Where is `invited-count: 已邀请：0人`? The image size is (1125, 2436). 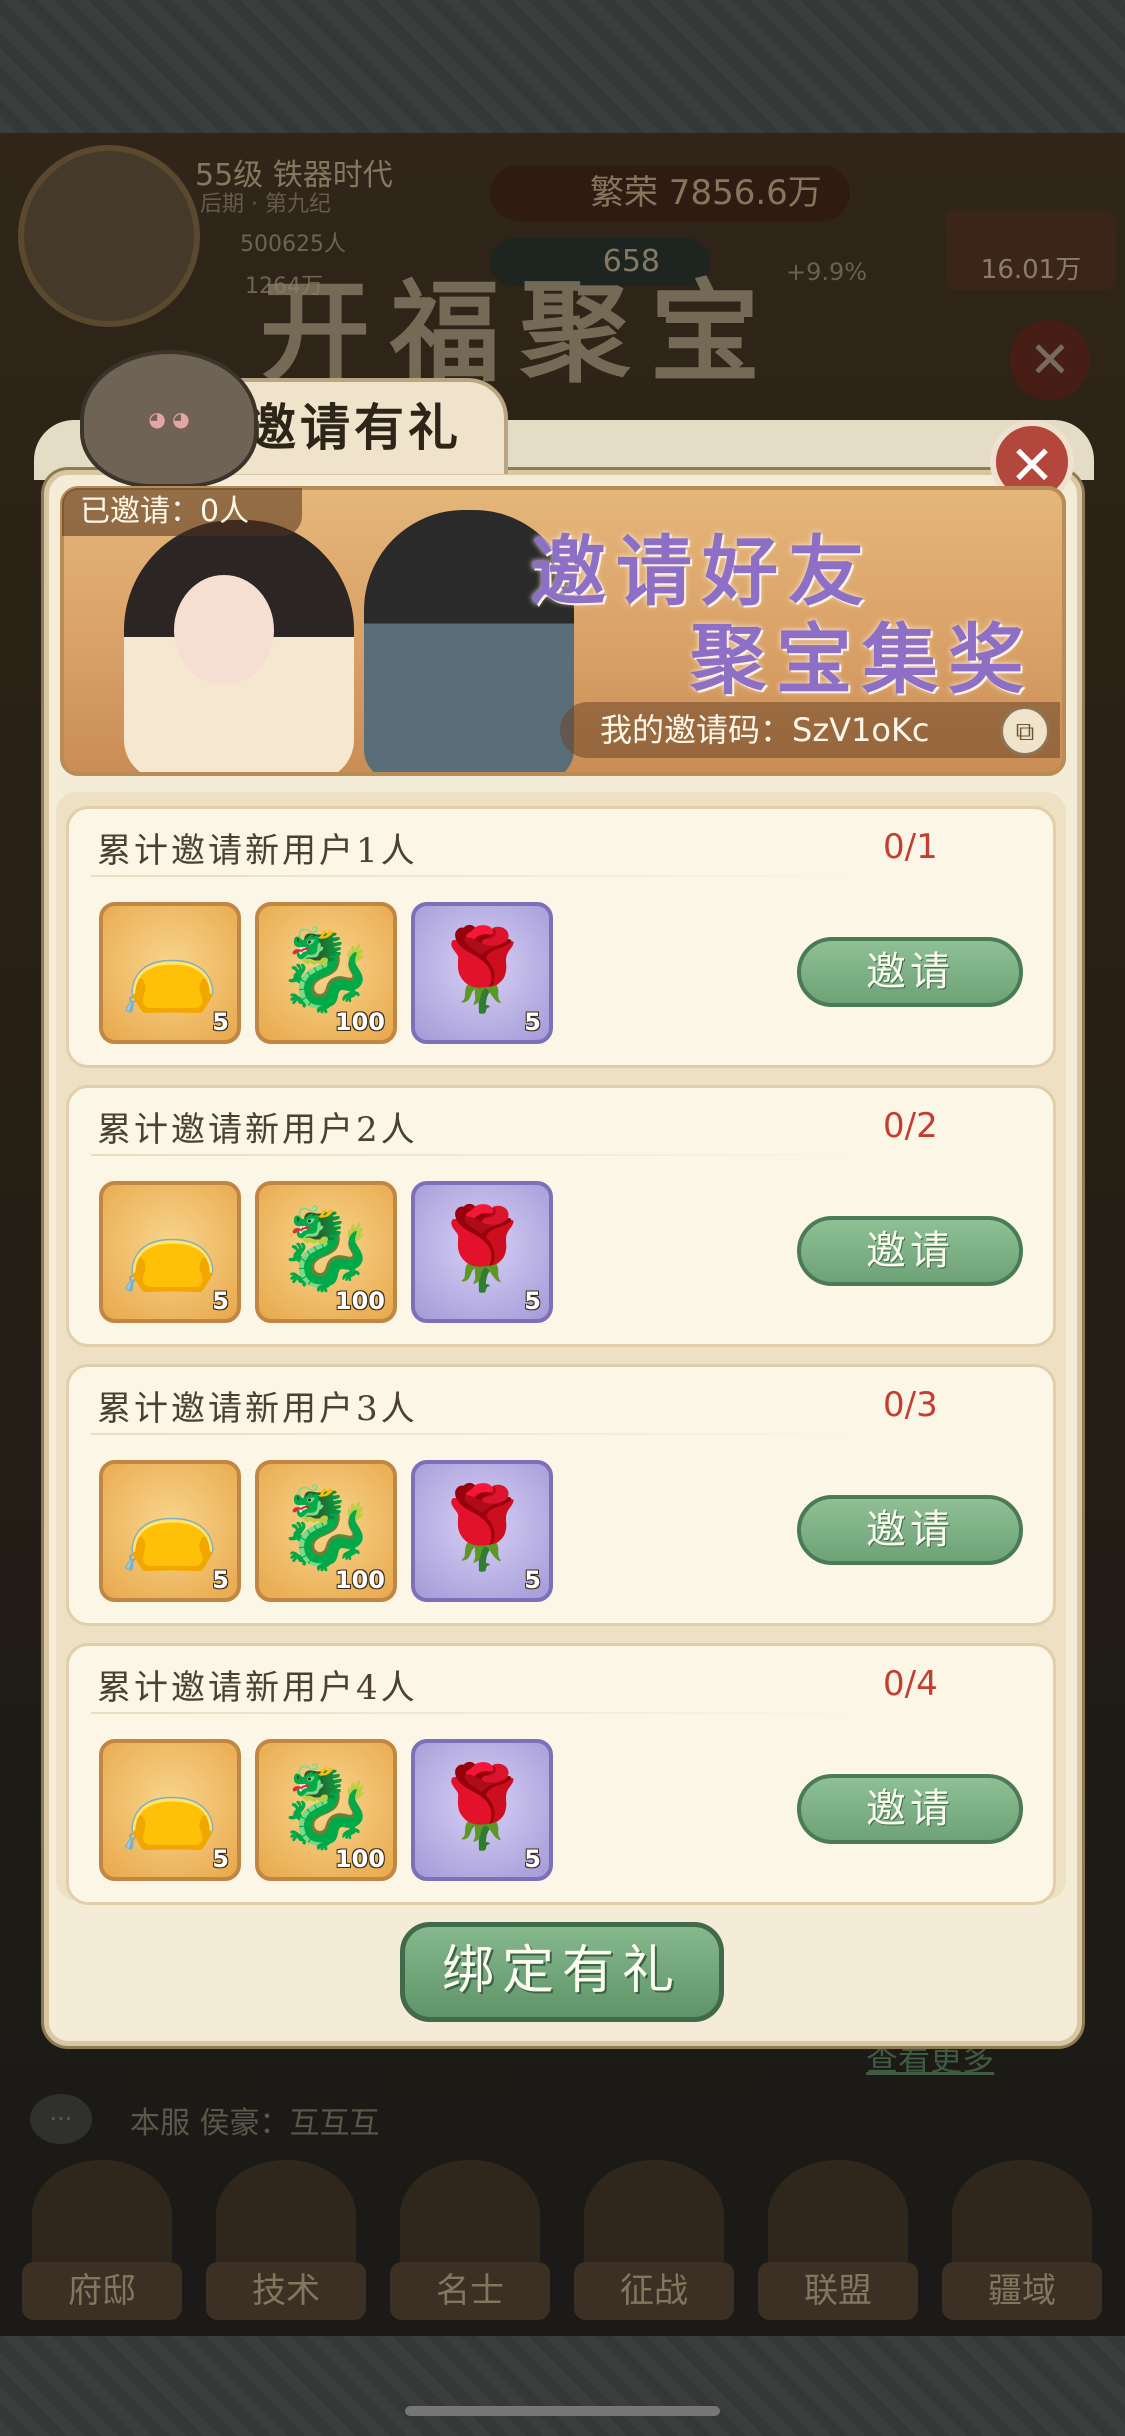 invited-count: 已邀请：0人 is located at coordinates (182, 512).